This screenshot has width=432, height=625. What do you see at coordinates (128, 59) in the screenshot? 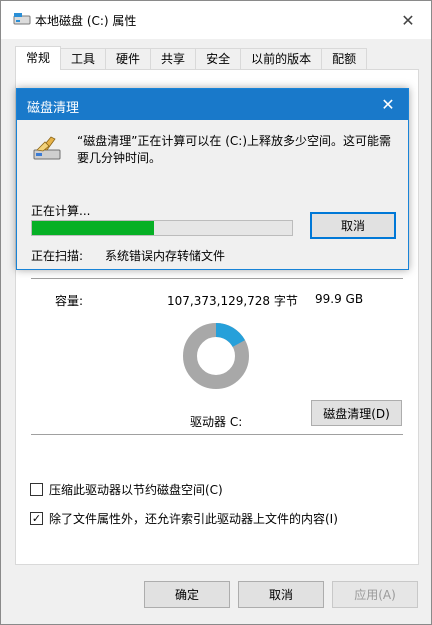
I see `tab-hardware: 硬件` at bounding box center [128, 59].